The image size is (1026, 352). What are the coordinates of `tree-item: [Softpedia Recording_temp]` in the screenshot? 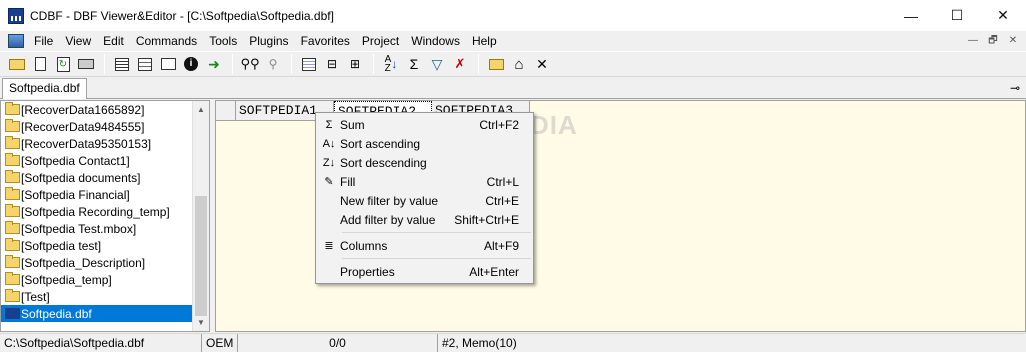 It's located at (105, 211).